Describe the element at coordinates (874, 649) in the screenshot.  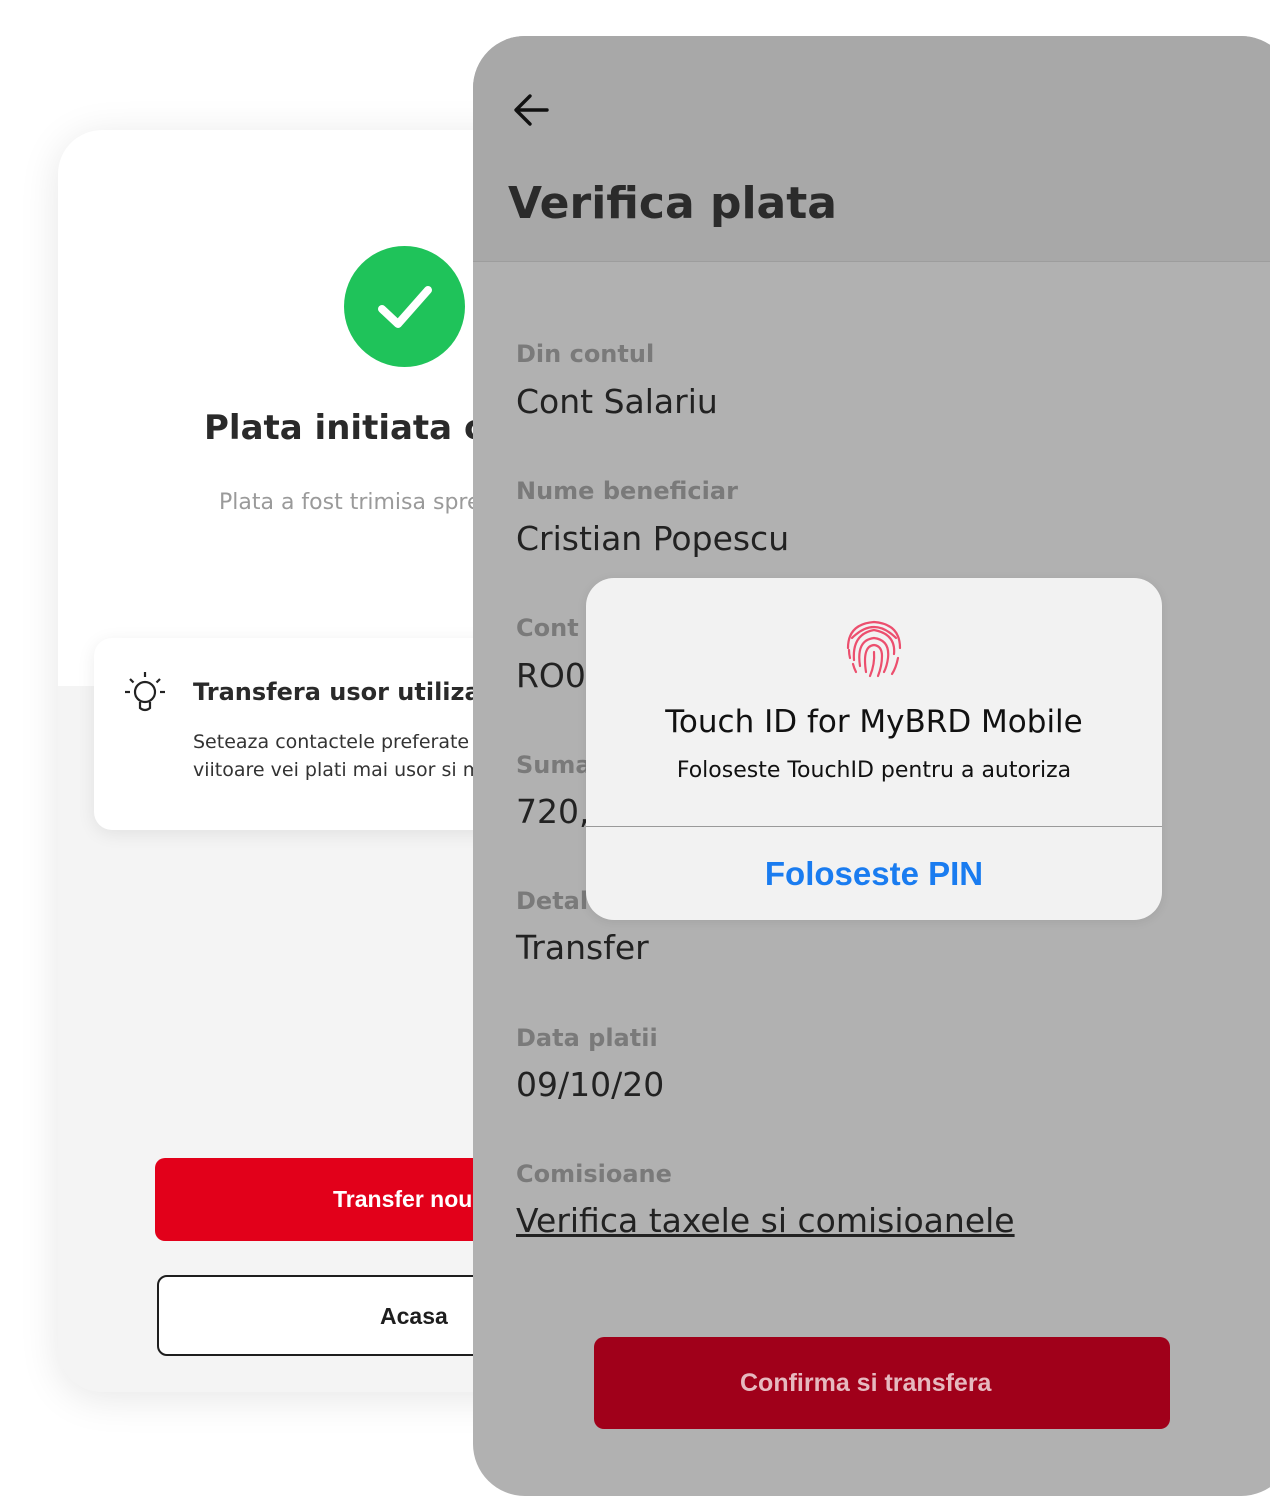
I see `fingerprint-icon` at that location.